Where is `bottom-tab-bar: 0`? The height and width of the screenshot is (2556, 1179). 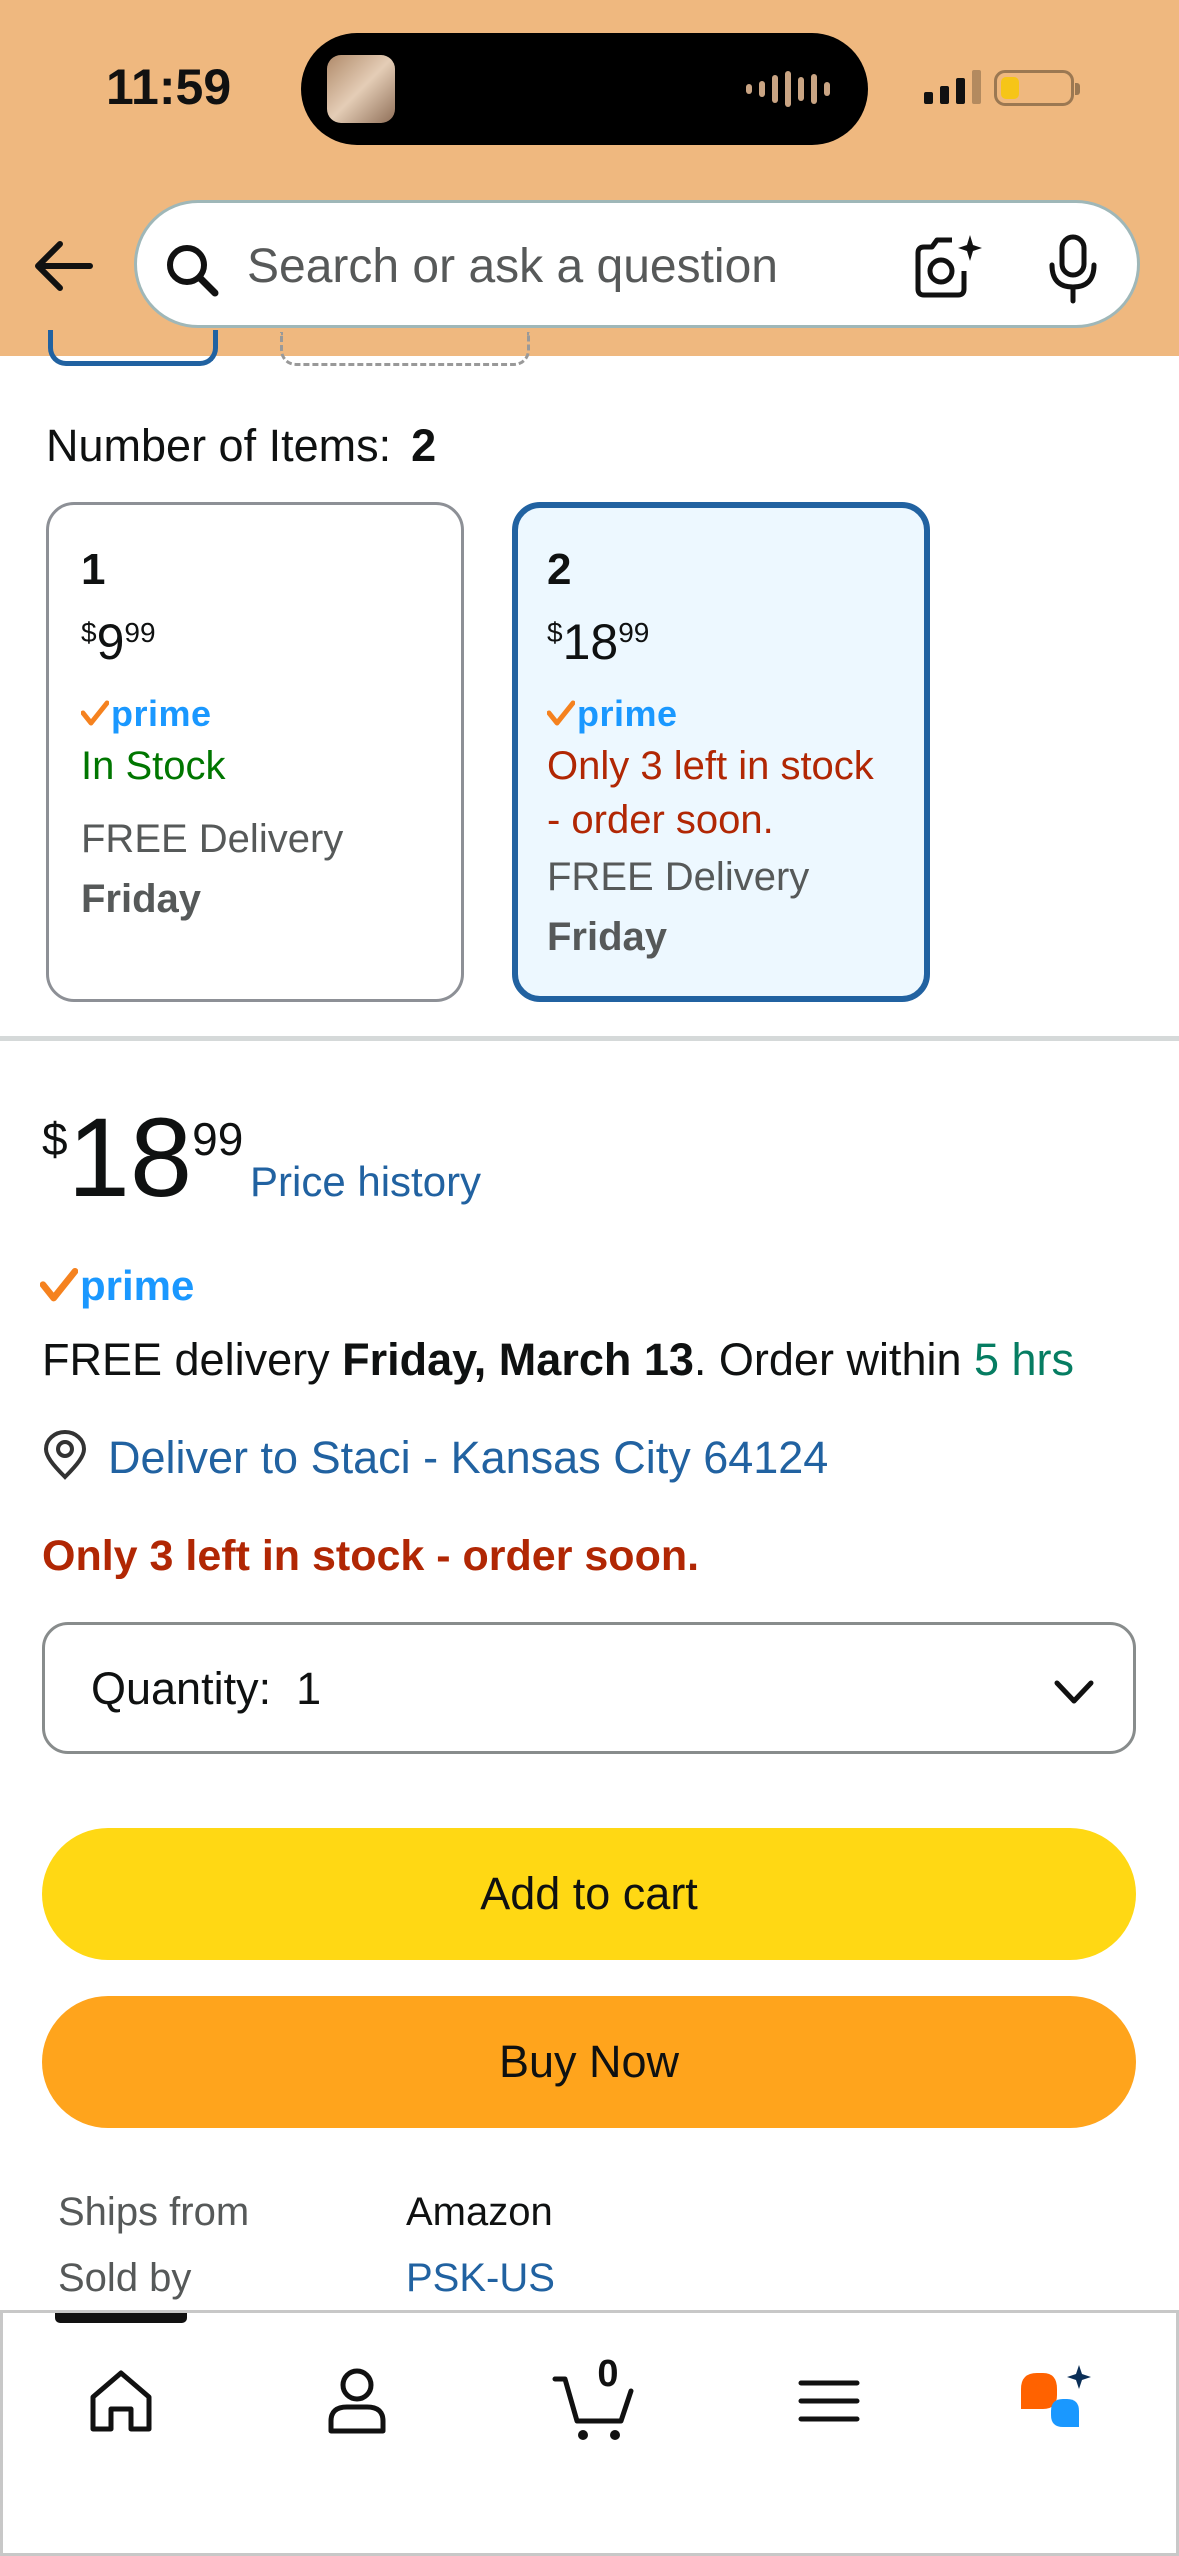
bottom-tab-bar: 0 is located at coordinates (589, 2433).